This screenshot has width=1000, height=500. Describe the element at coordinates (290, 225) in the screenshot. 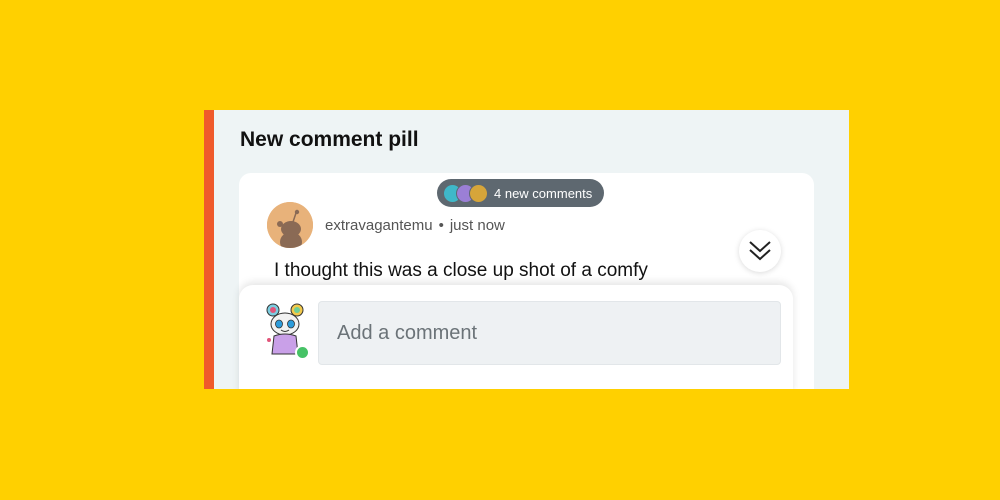

I see `snoo-avatar-icon` at that location.